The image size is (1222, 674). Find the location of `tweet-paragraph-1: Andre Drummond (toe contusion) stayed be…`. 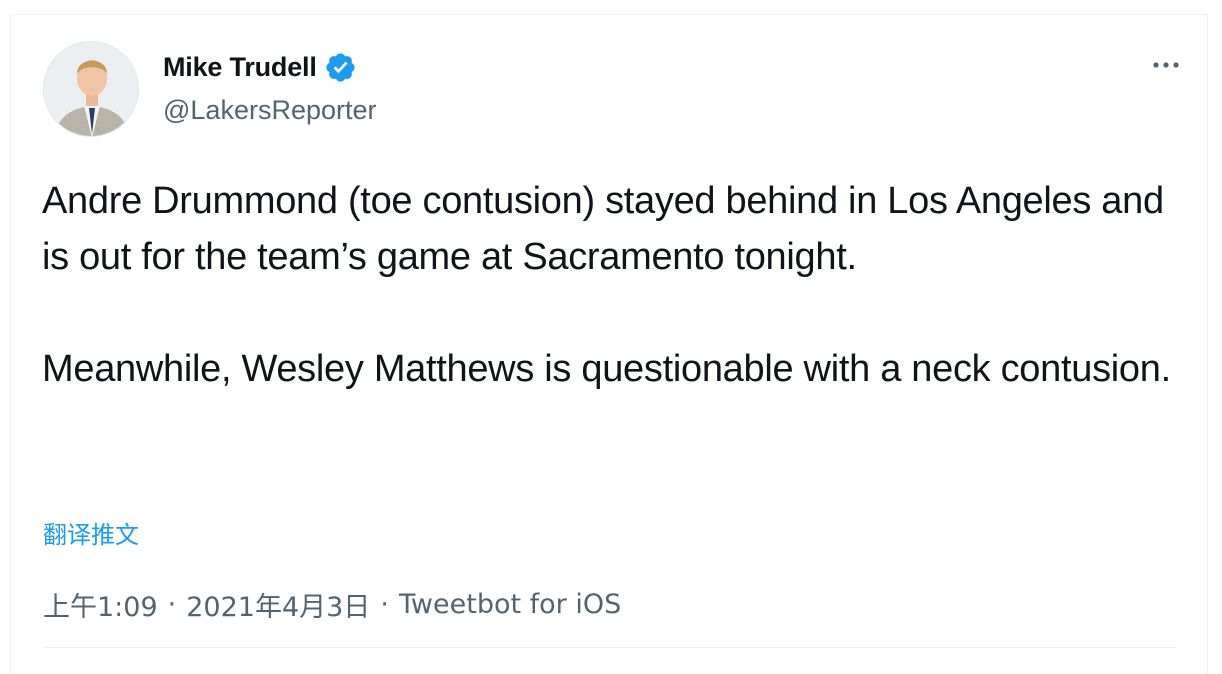

tweet-paragraph-1: Andre Drummond (toe contusion) stayed be… is located at coordinates (603, 229).